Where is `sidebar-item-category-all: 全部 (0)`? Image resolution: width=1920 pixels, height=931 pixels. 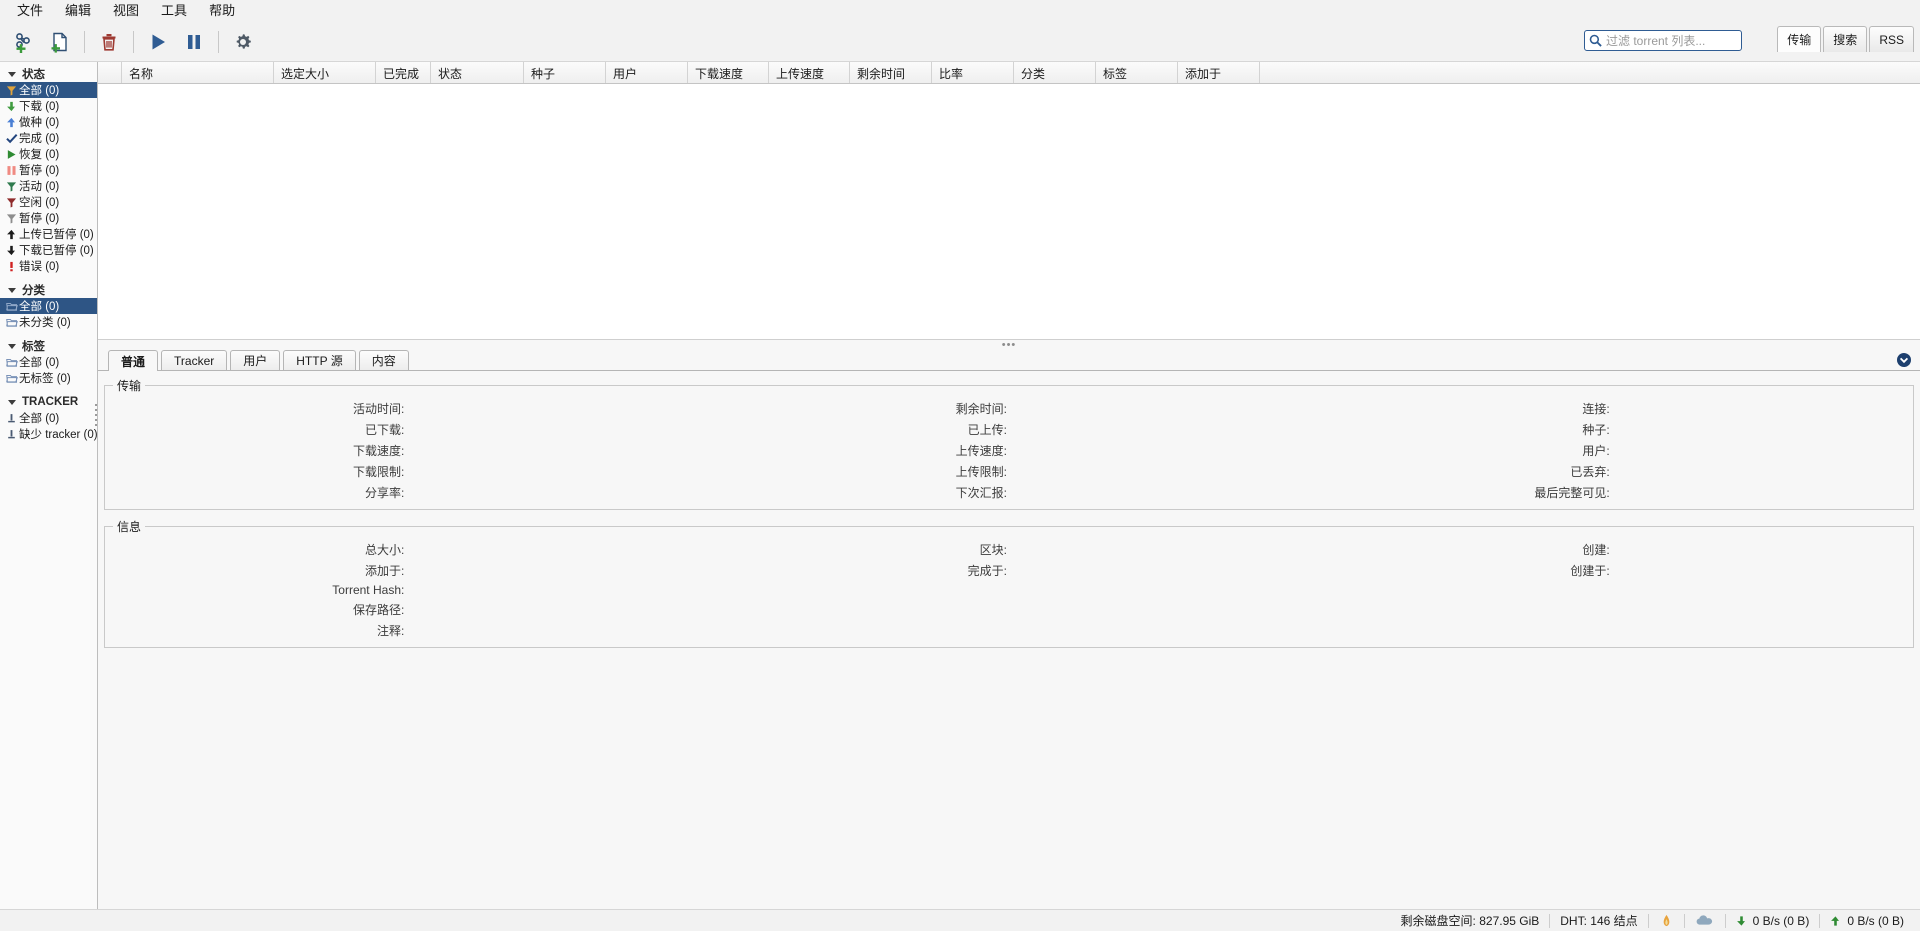
sidebar-item-category-all: 全部 (0) is located at coordinates (48, 306).